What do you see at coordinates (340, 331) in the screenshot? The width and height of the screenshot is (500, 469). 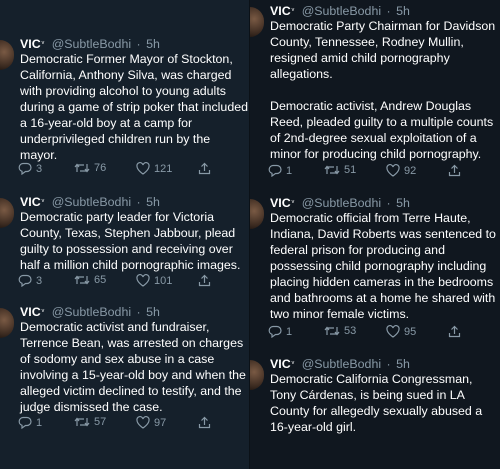 I see `retweet-button: 53` at bounding box center [340, 331].